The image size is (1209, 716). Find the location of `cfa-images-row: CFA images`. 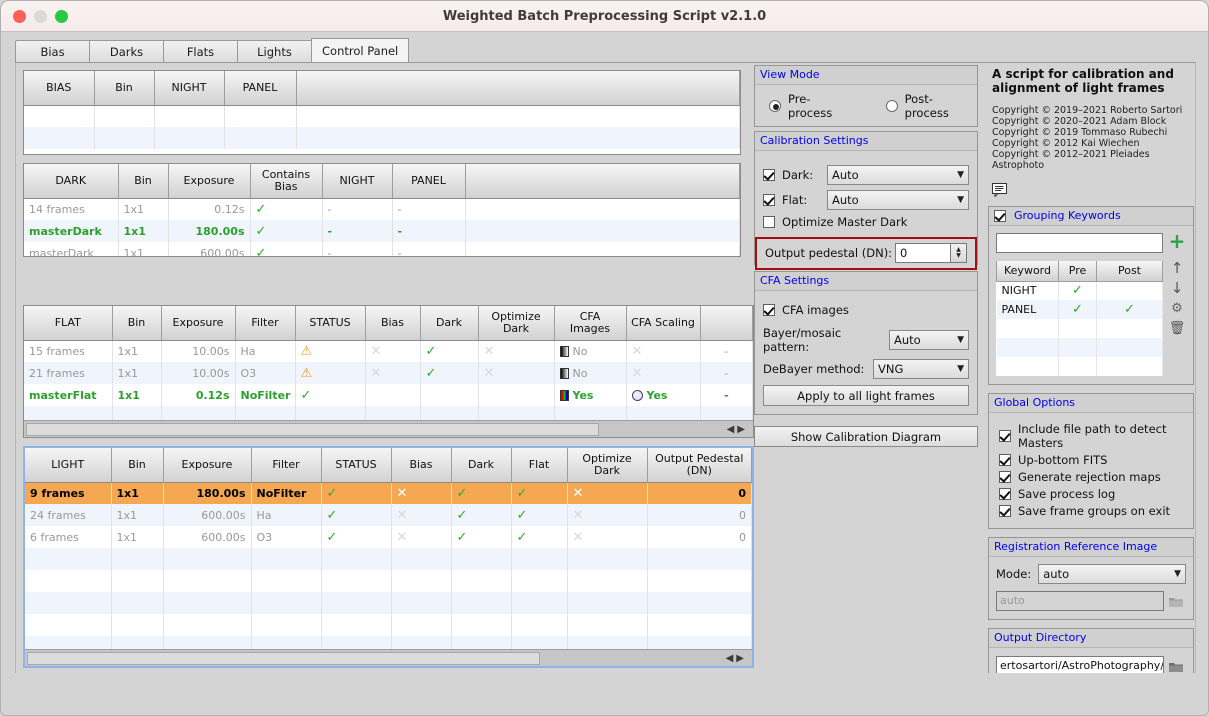

cfa-images-row: CFA images is located at coordinates (866, 310).